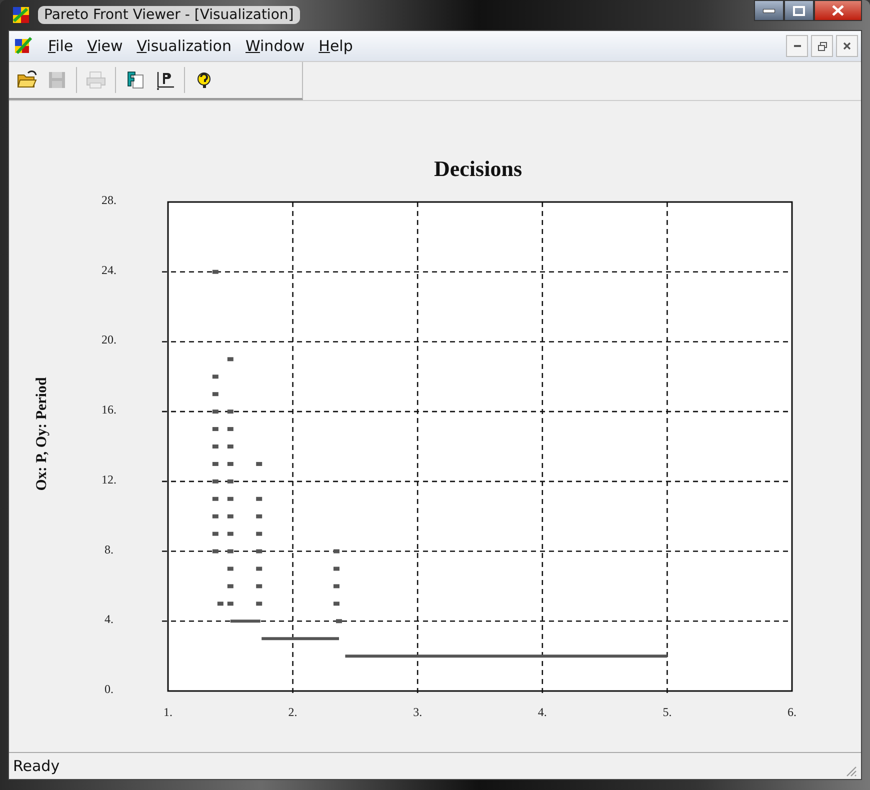 This screenshot has height=790, width=870. Describe the element at coordinates (293, 712) in the screenshot. I see `x-tick-label: 2.` at that location.